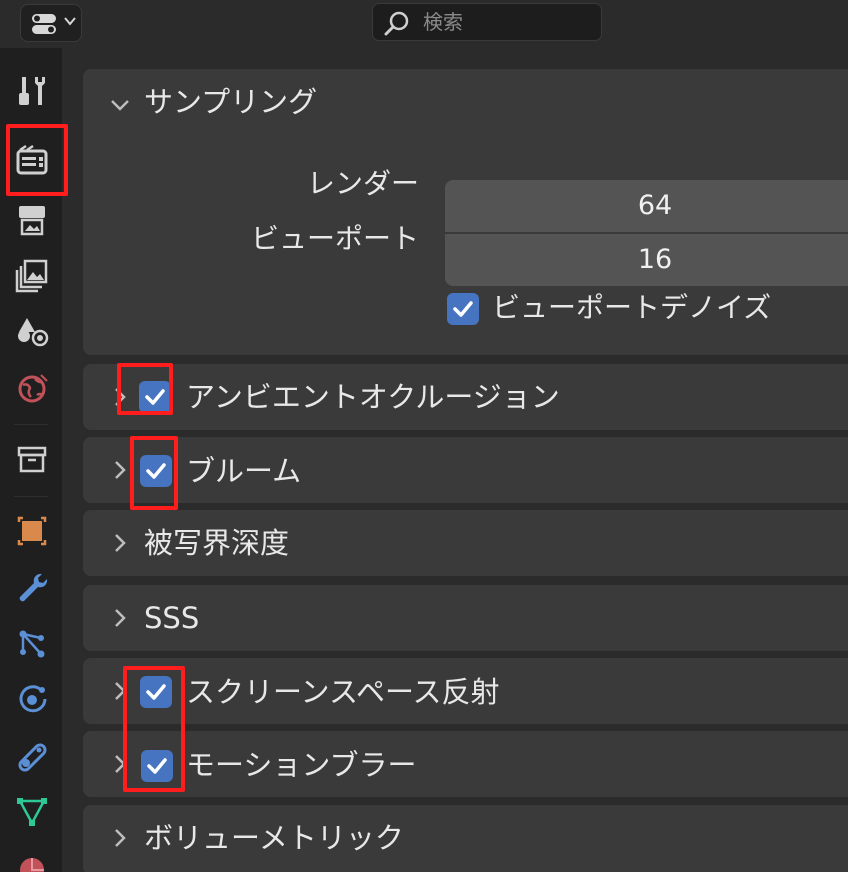  I want to click on output-properties-tab, so click(32, 219).